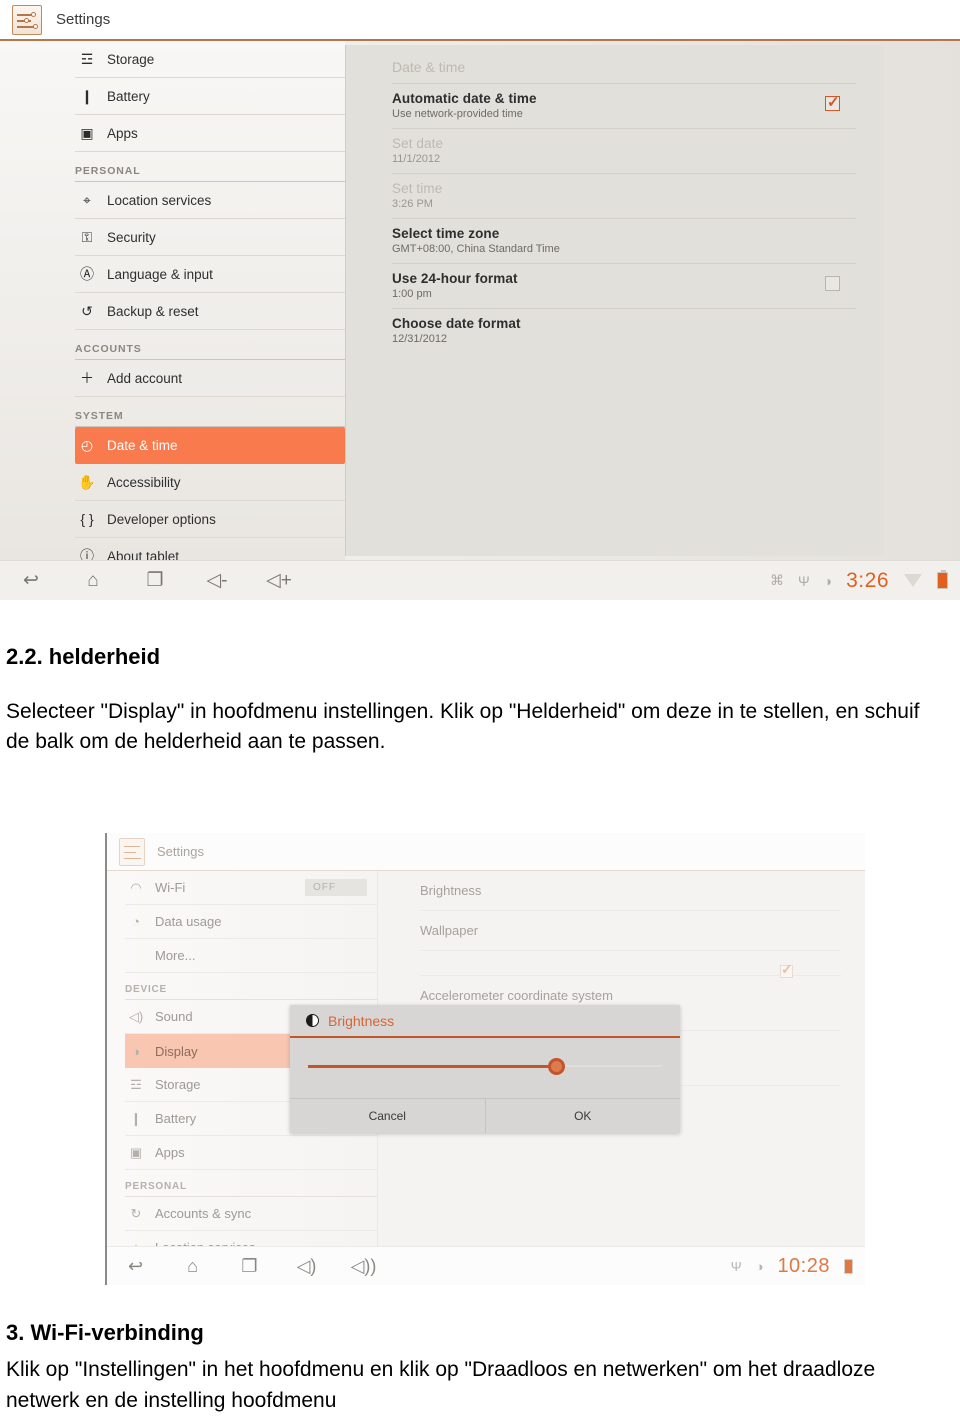 This screenshot has width=960, height=1421. Describe the element at coordinates (136, 1051) in the screenshot. I see `display-icon: ◑` at that location.